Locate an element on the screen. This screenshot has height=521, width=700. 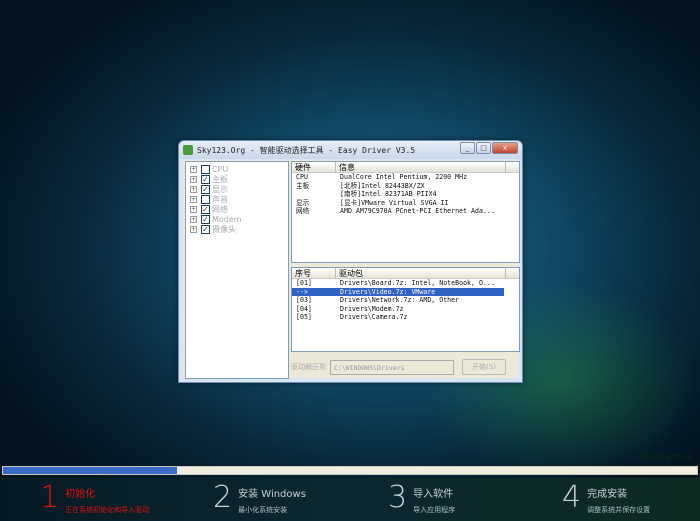
table-row: [南桥]Intel 82371AB PIIX4 is located at coordinates (405, 194).